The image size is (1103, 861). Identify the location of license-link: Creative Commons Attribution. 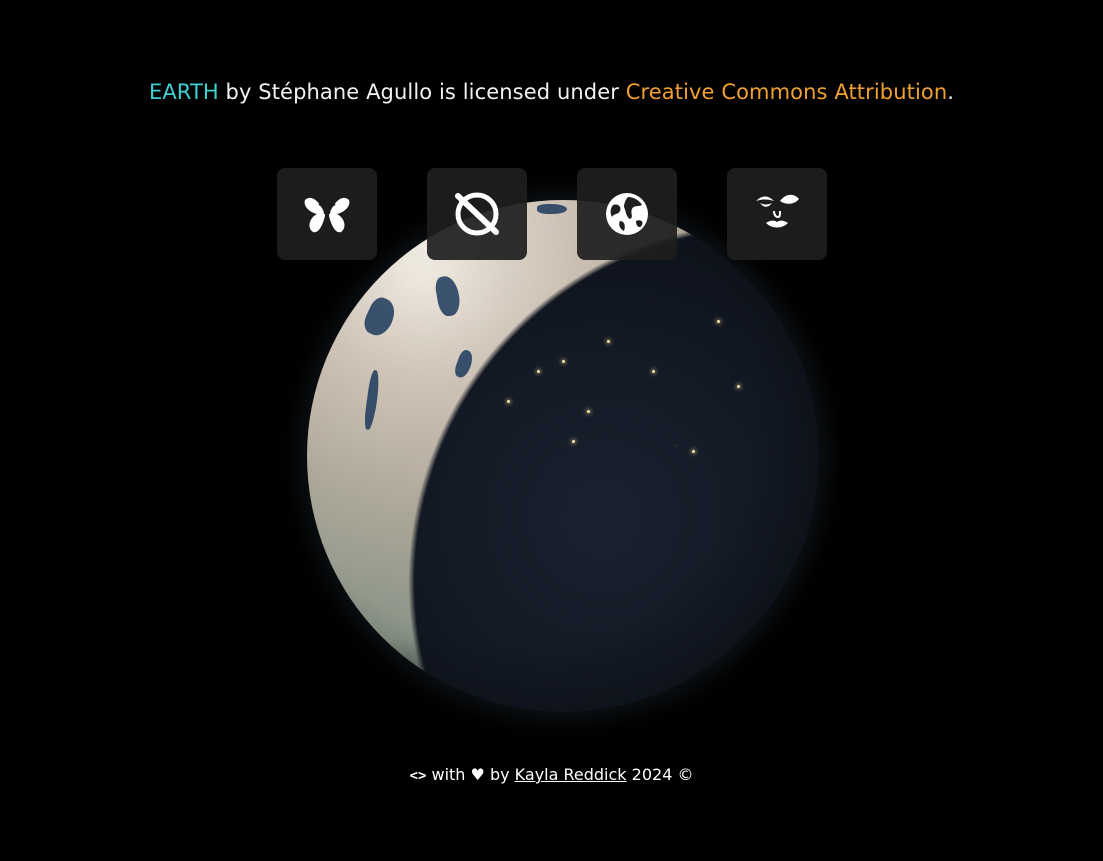
(787, 92).